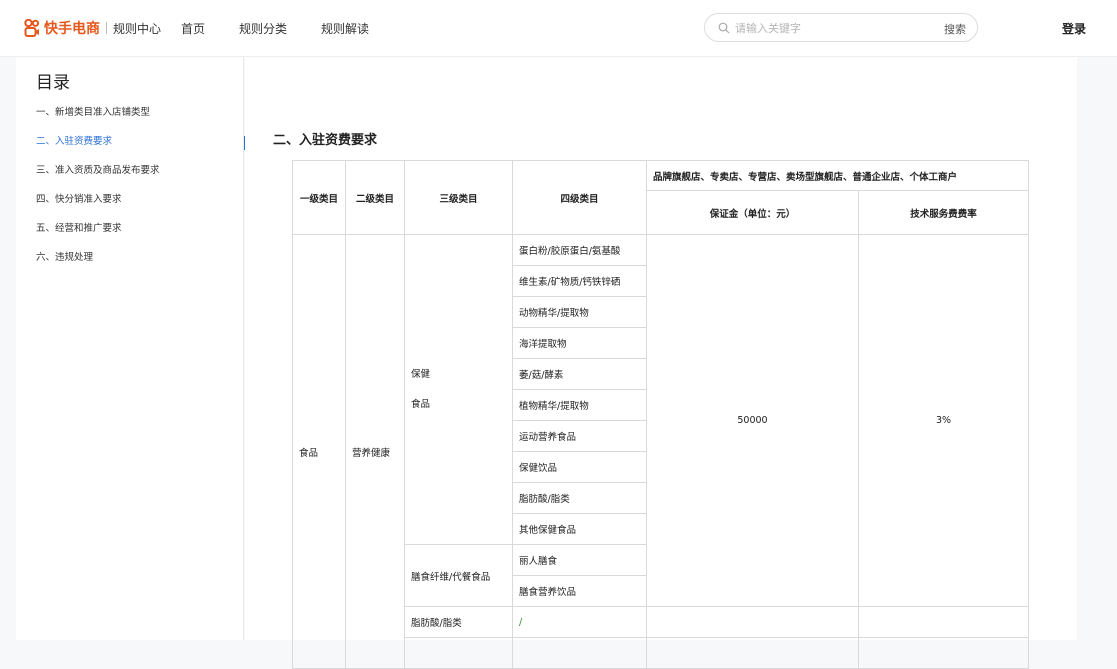  What do you see at coordinates (375, 197) in the screenshot?
I see `header-lv2: 二级类目` at bounding box center [375, 197].